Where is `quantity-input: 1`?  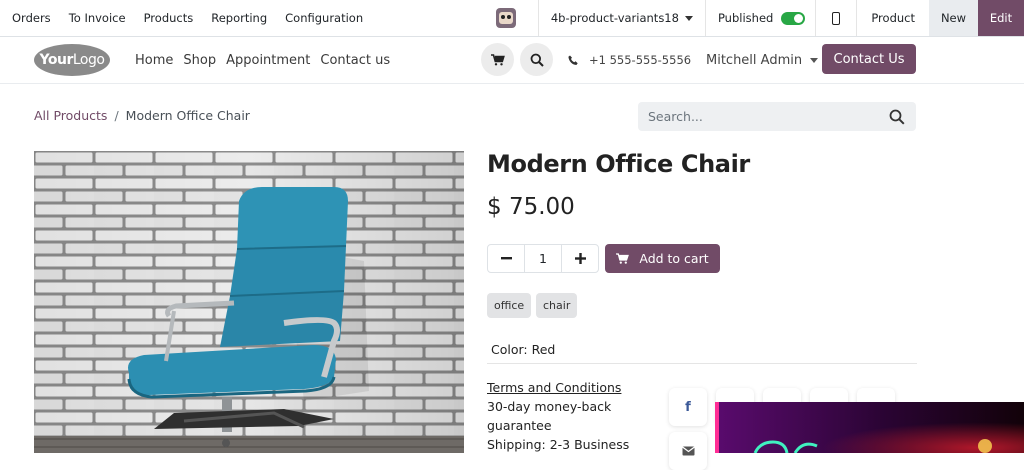
quantity-input: 1 is located at coordinates (543, 258).